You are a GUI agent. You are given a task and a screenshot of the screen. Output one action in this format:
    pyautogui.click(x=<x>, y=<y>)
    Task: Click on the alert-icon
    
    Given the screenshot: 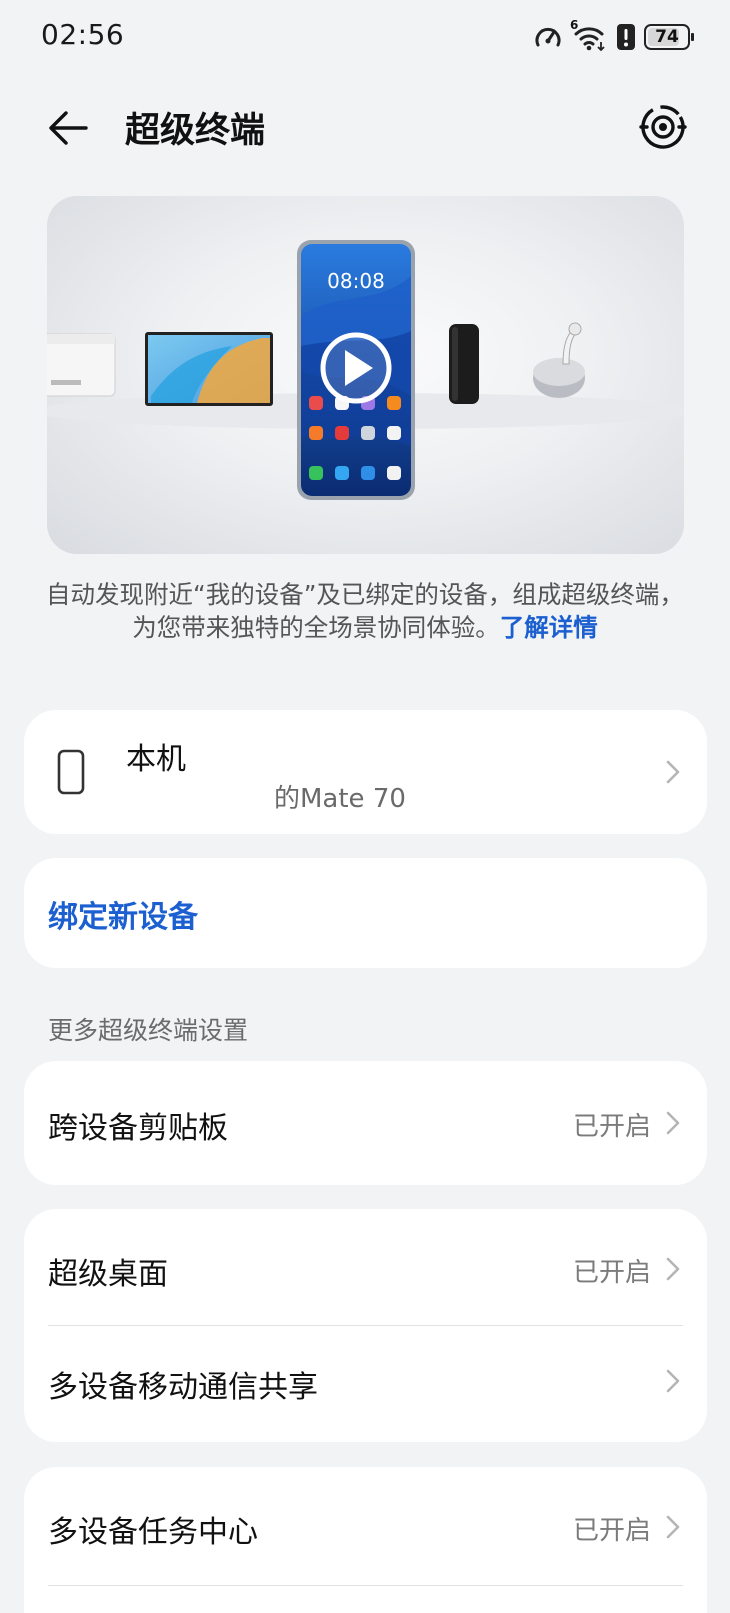 What is the action you would take?
    pyautogui.click(x=626, y=37)
    